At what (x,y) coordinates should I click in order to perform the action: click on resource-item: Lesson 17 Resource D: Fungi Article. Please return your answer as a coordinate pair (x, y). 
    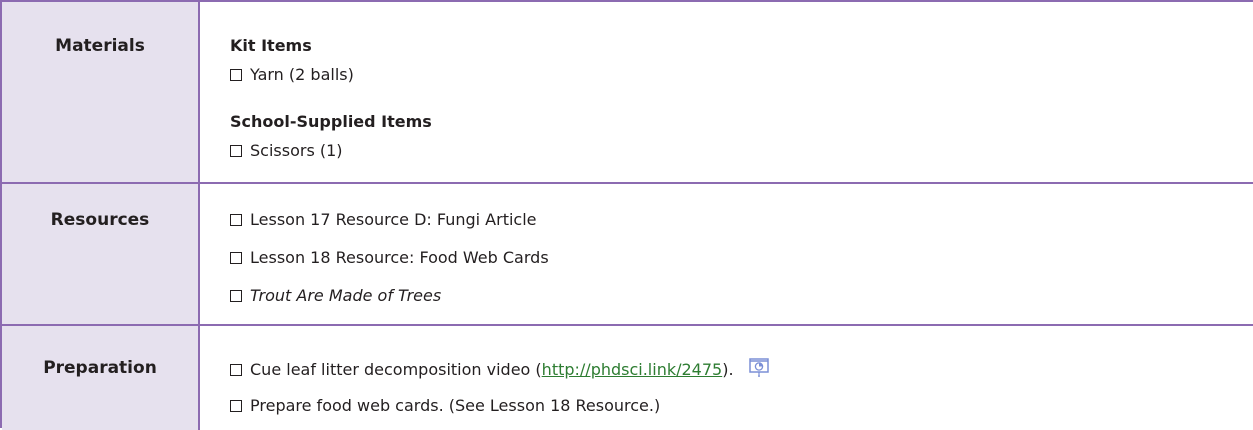
    Looking at the image, I should click on (383, 220).